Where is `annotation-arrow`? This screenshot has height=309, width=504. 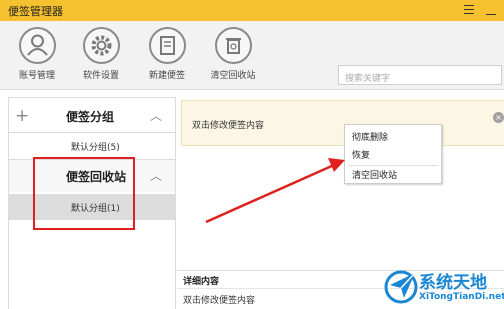 annotation-arrow is located at coordinates (275, 191).